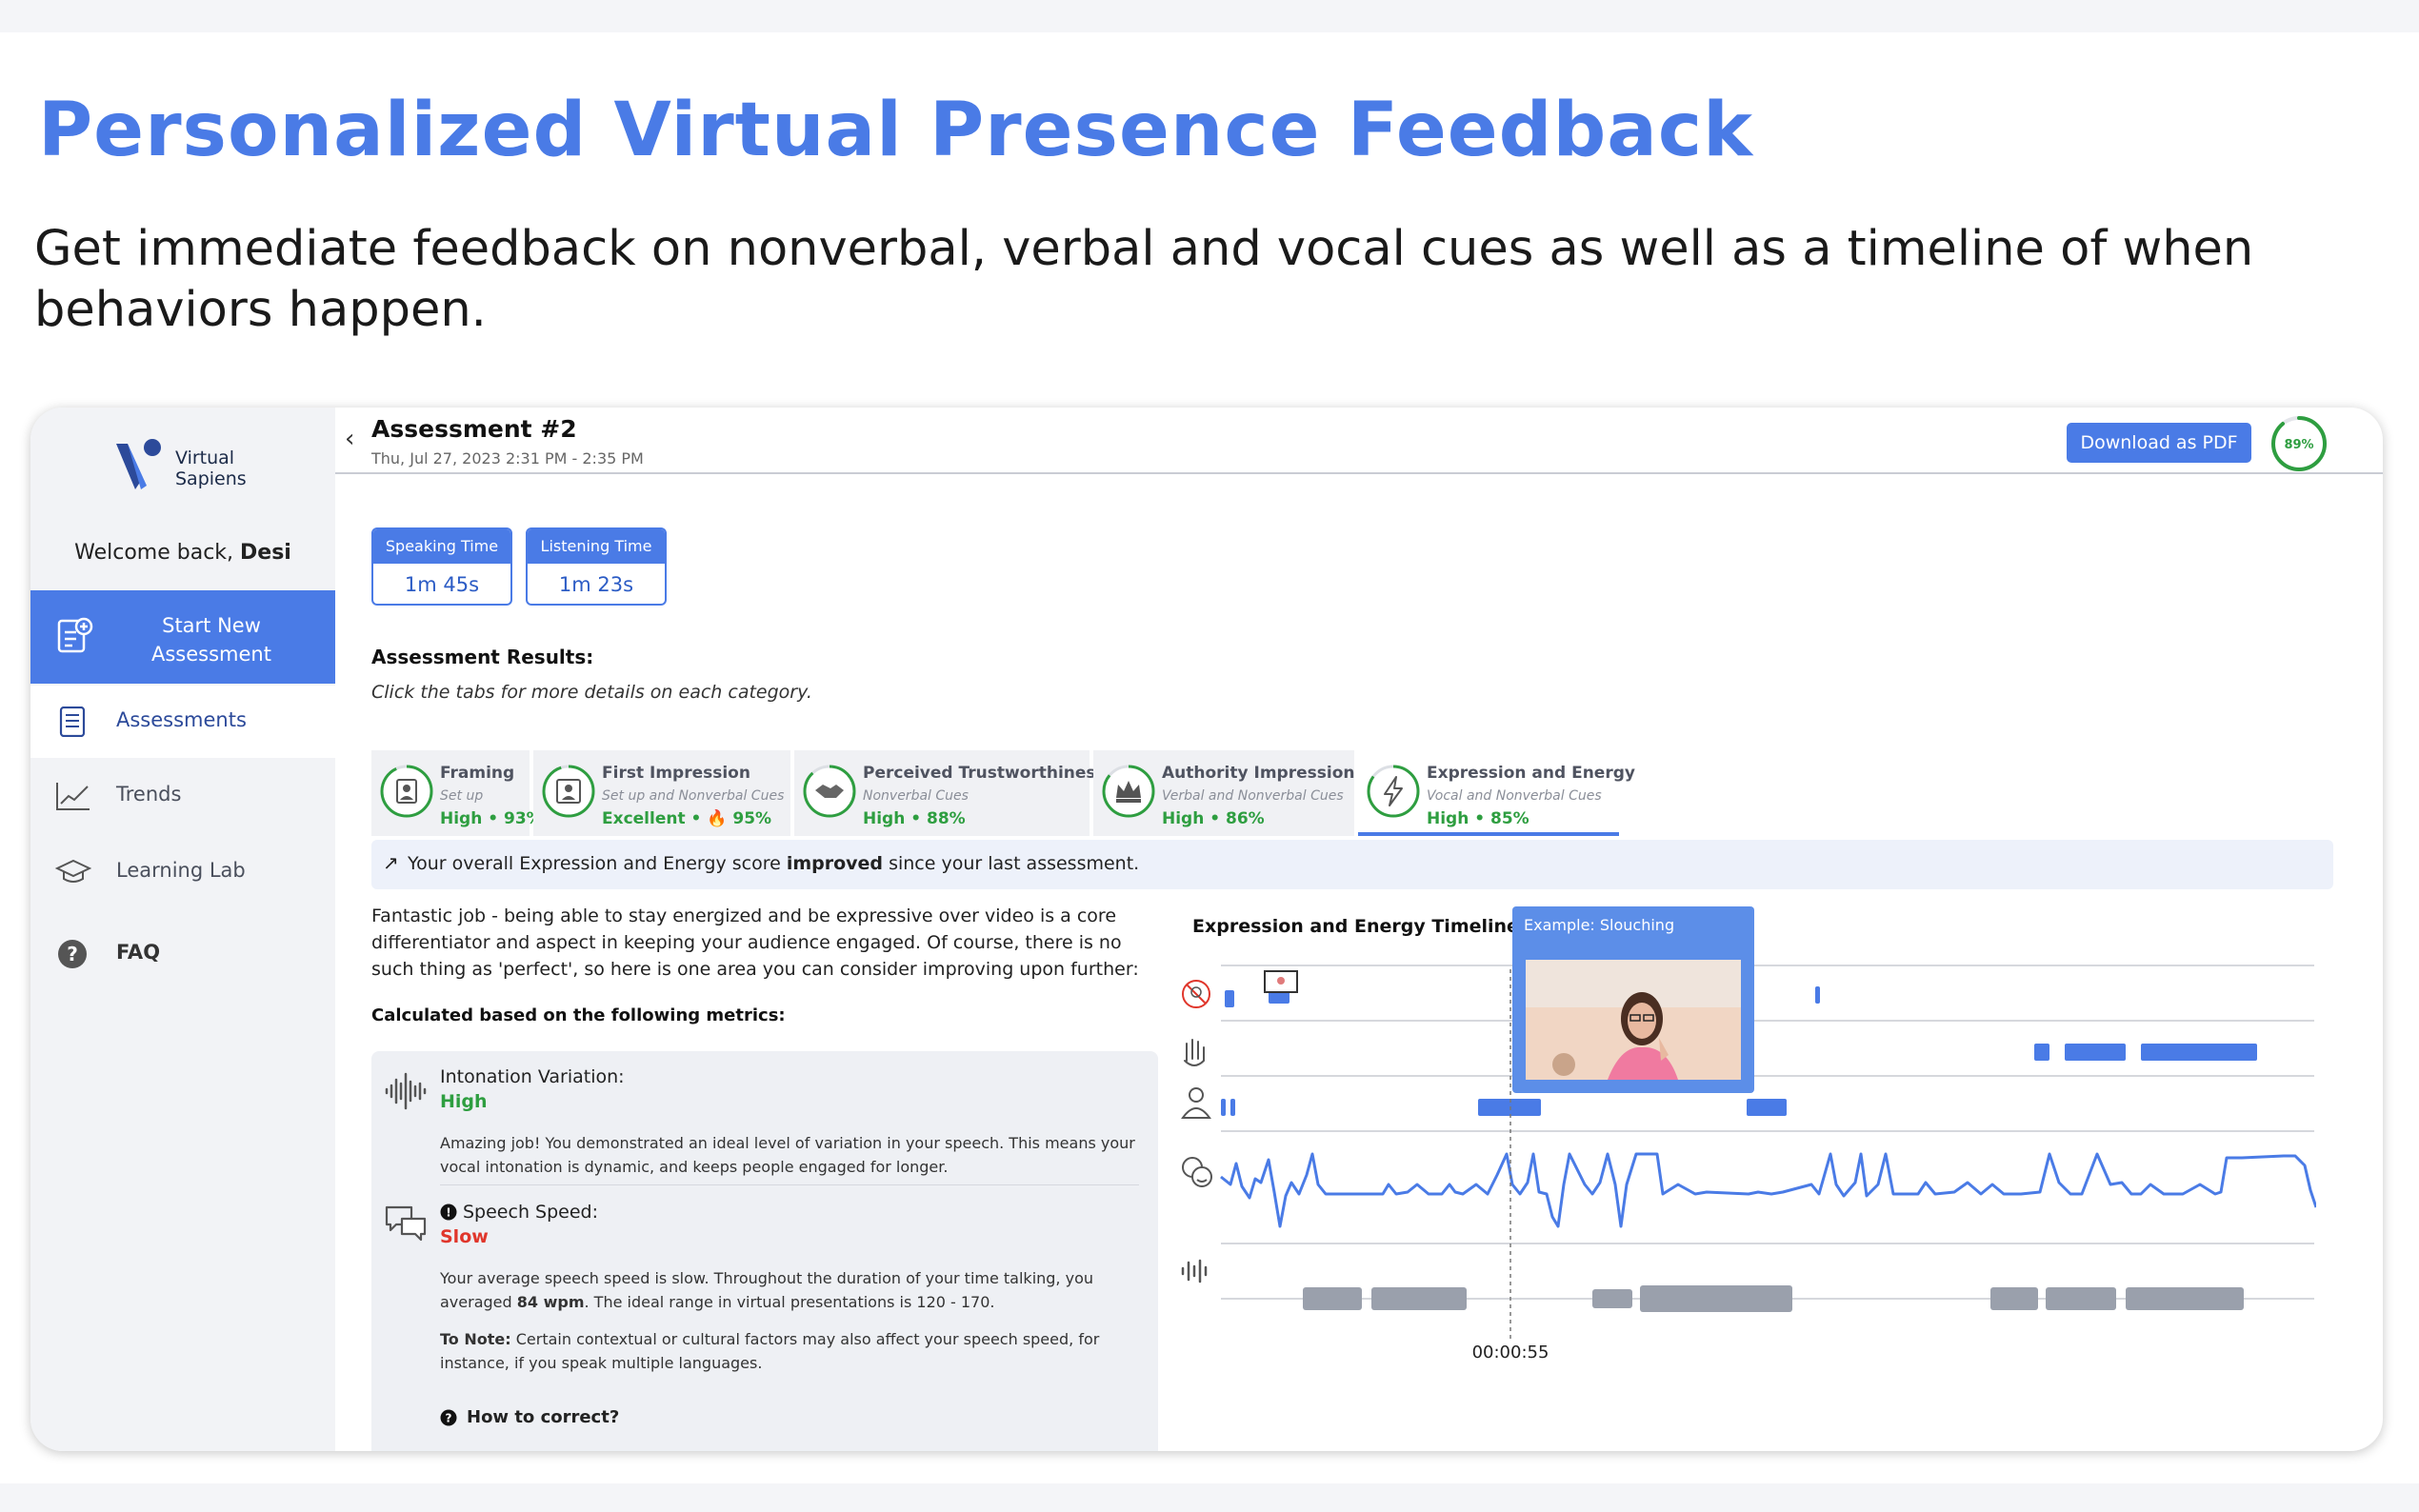 The image size is (2419, 1512). I want to click on bottom-band, so click(1209, 1497).